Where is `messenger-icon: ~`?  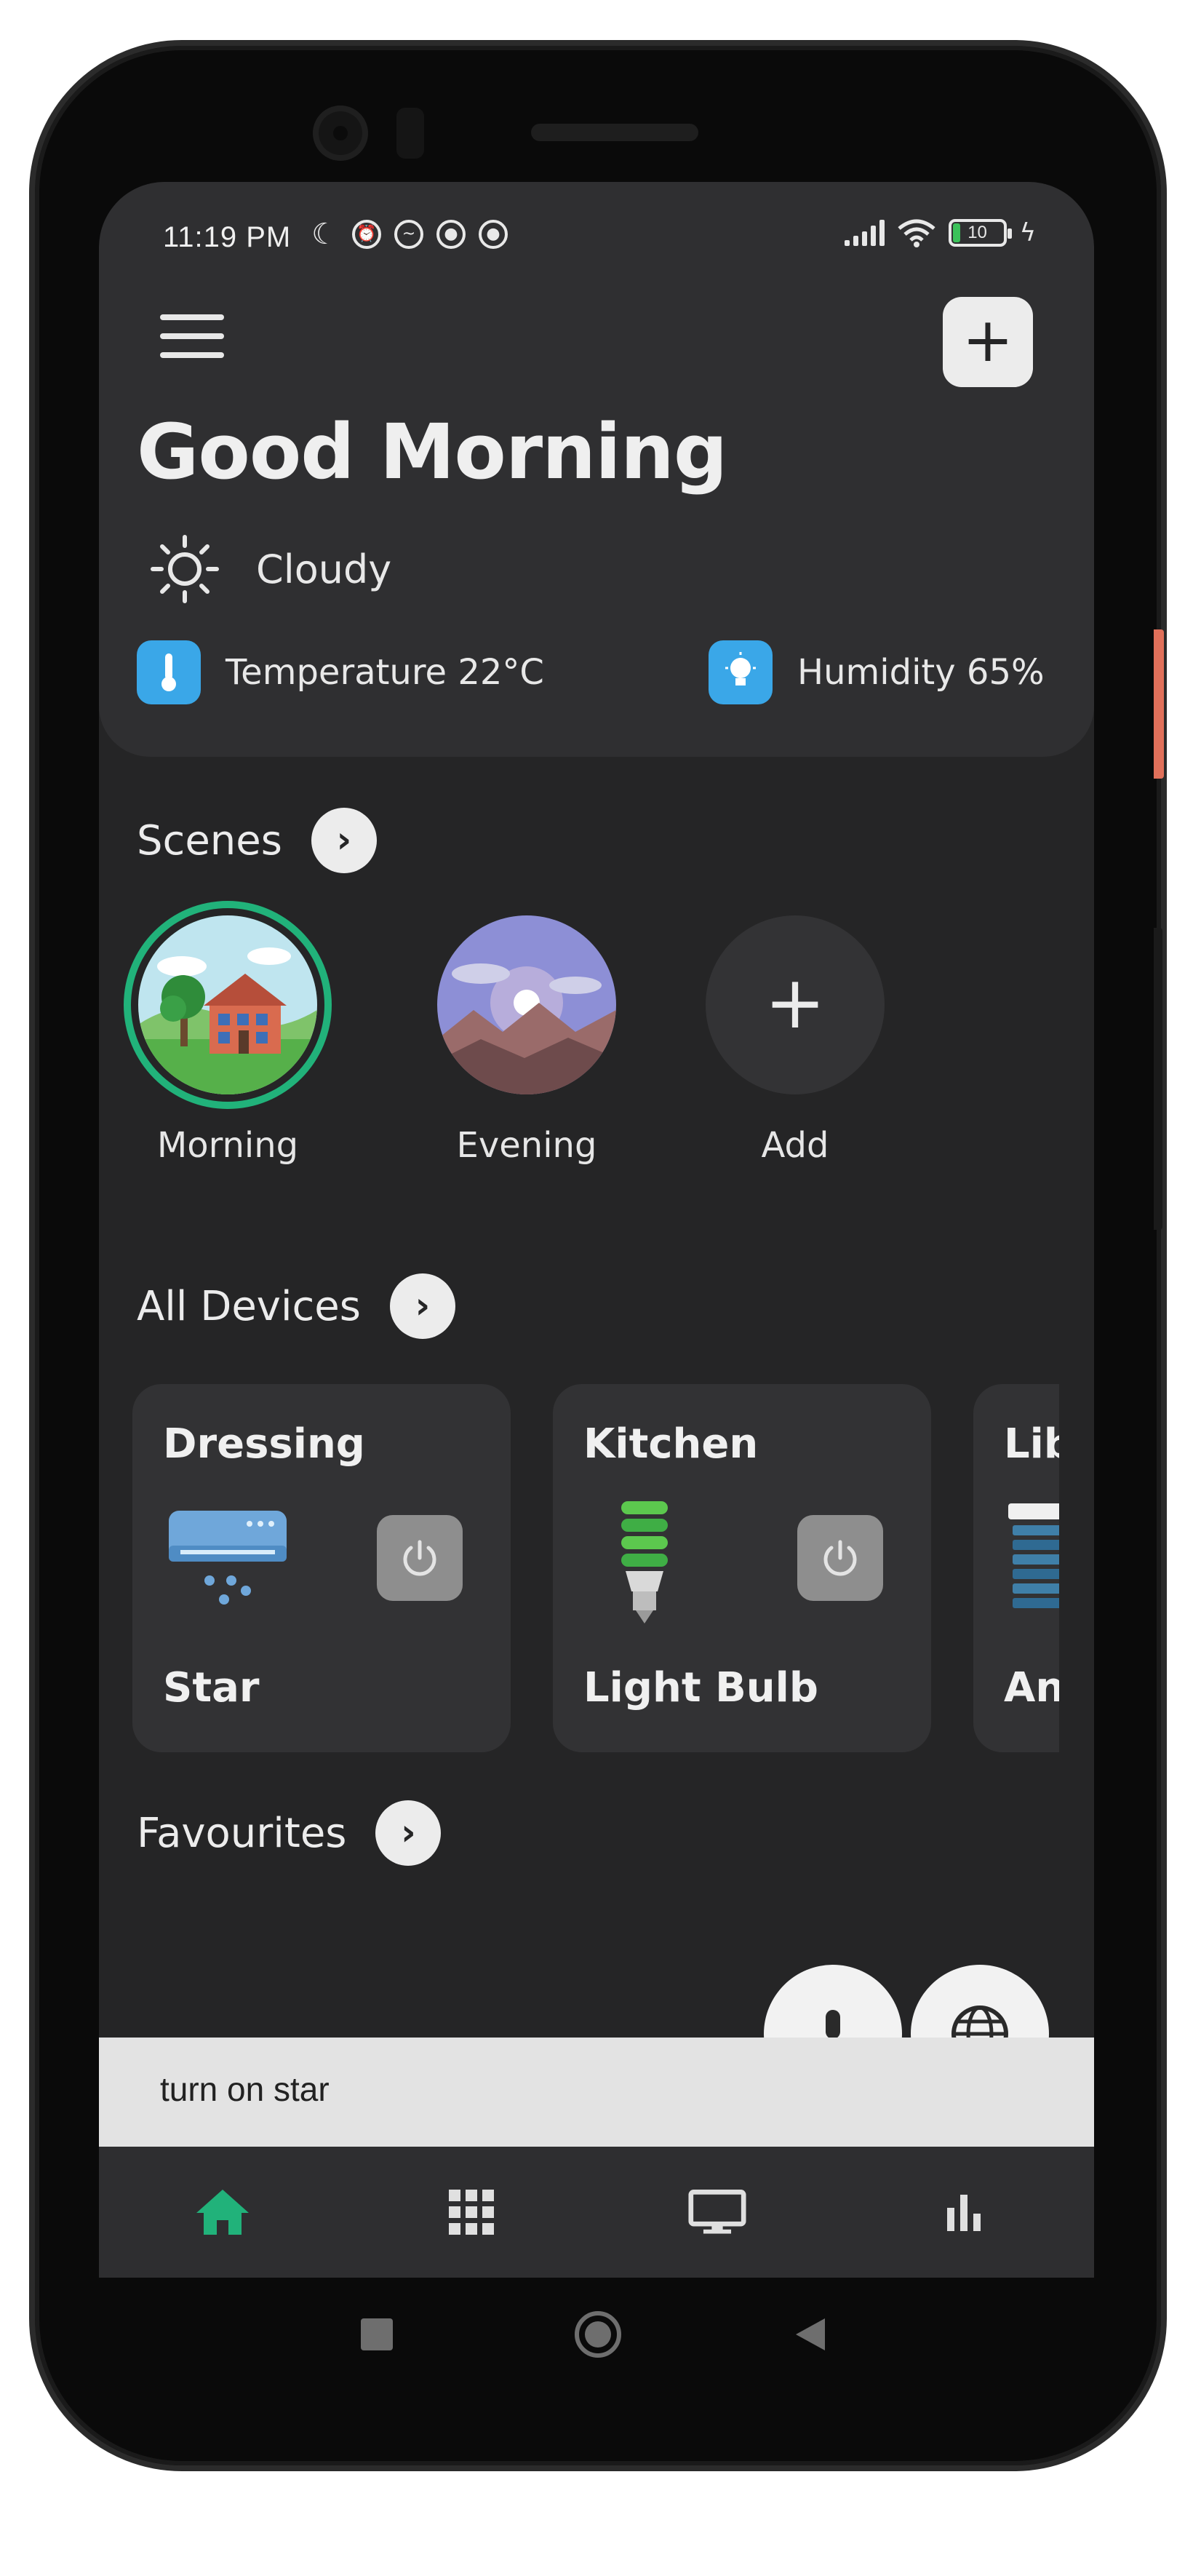
messenger-icon: ~ is located at coordinates (408, 234).